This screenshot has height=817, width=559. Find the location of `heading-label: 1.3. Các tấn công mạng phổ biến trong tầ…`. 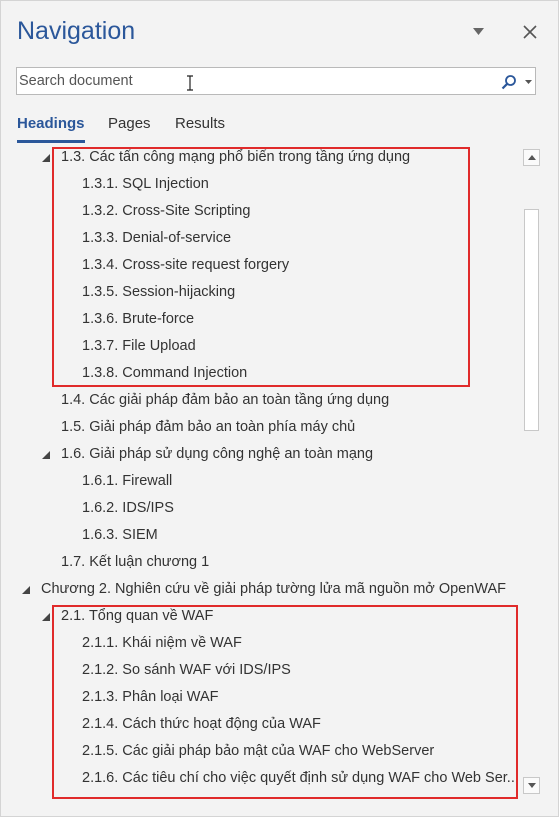

heading-label: 1.3. Các tấn công mạng phổ biến trong tầ… is located at coordinates (236, 157).